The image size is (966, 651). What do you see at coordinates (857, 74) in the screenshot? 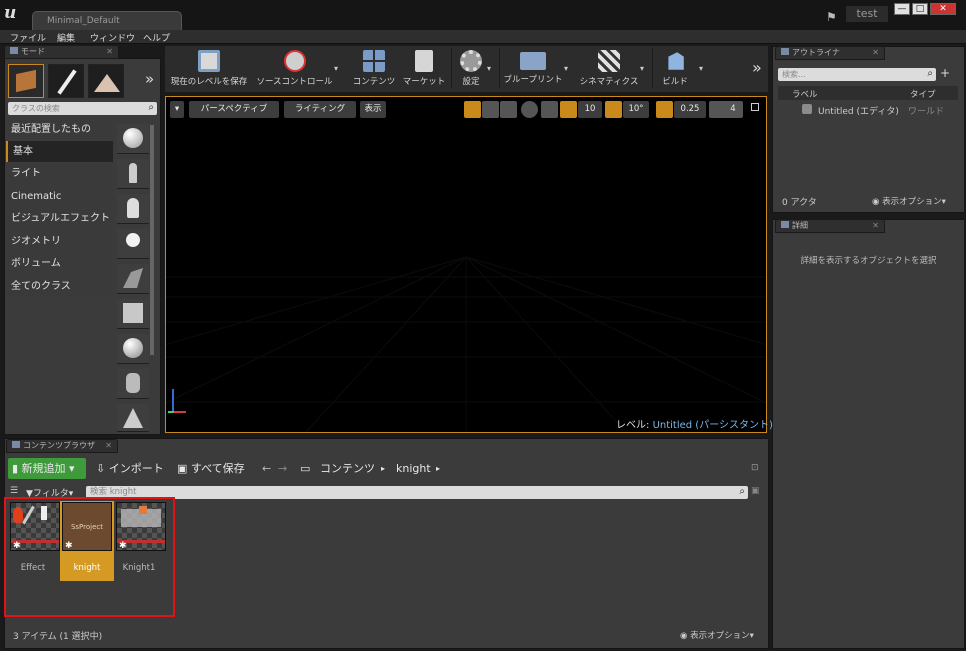
I see `outliner-search-input: 検索... ⌕` at bounding box center [857, 74].